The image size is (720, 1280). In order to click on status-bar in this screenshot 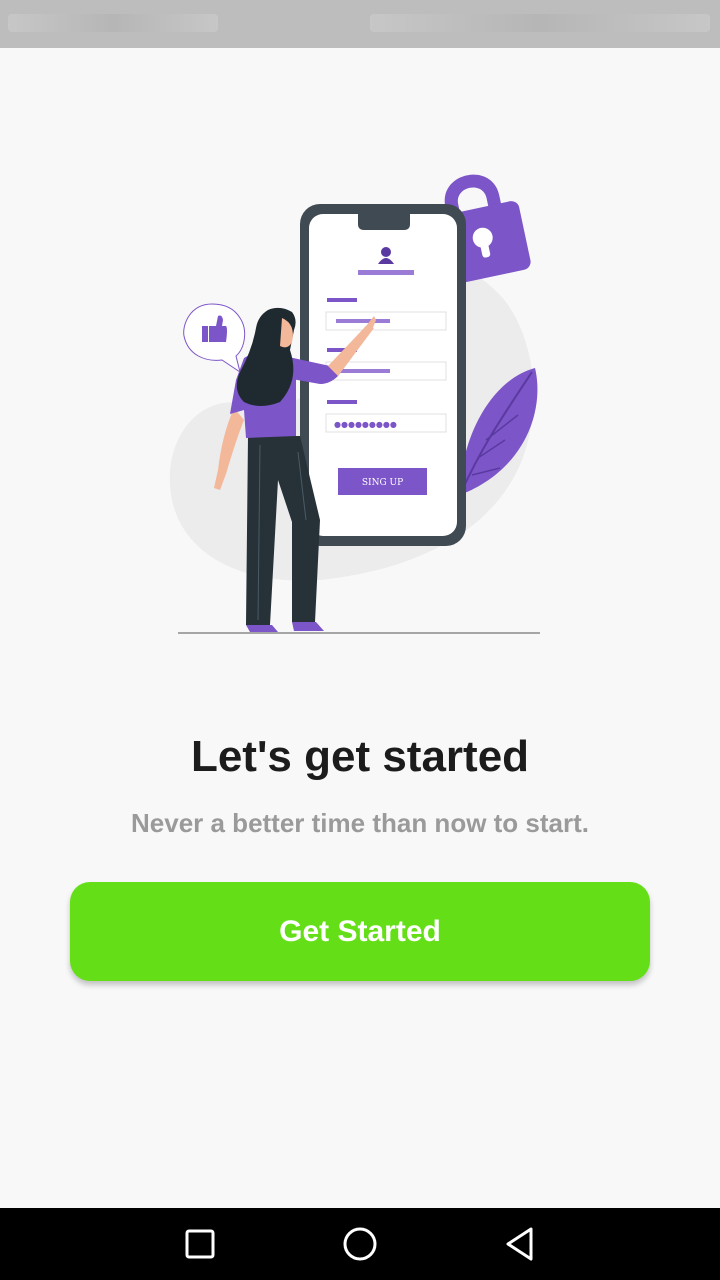, I will do `click(360, 24)`.